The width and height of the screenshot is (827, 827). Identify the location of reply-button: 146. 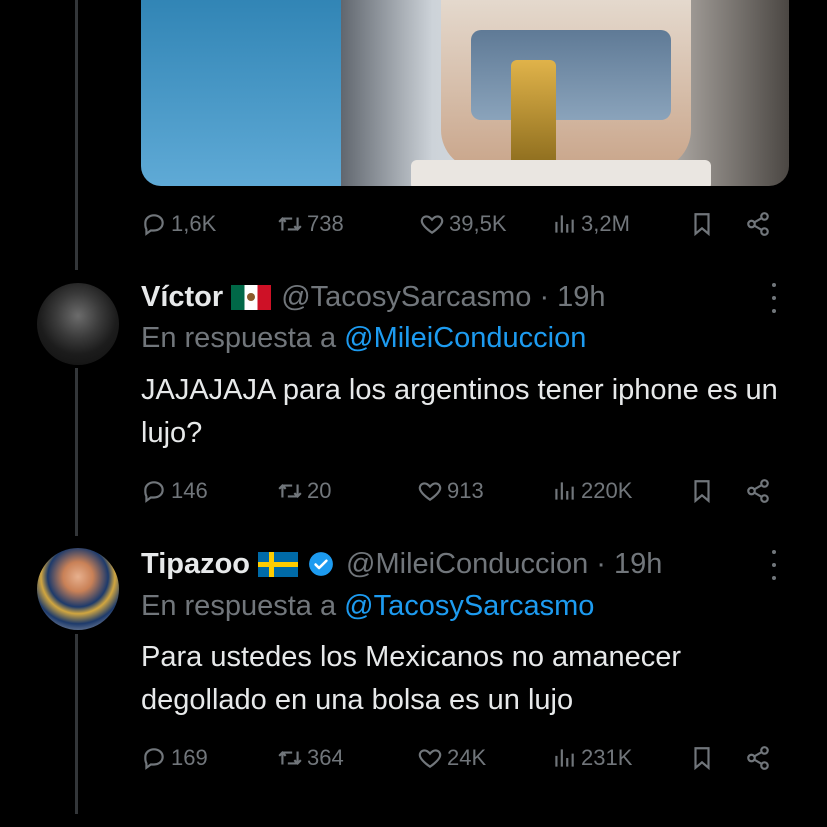
(174, 491).